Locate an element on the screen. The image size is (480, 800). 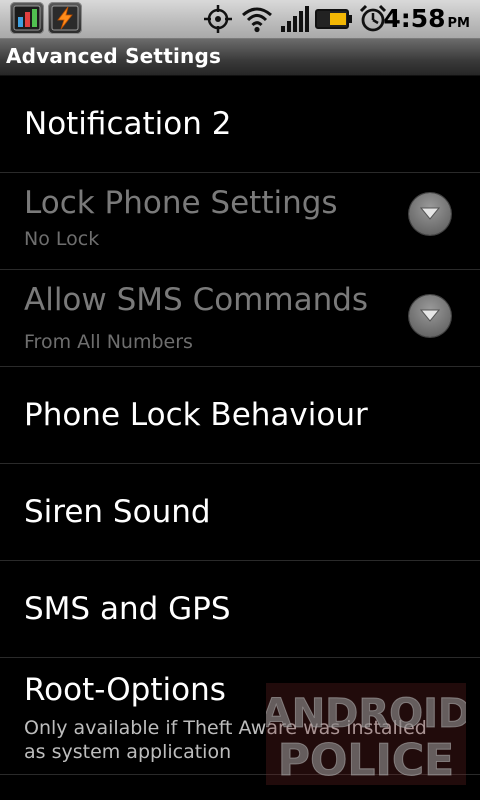
taskmanager-icon is located at coordinates (27, 18).